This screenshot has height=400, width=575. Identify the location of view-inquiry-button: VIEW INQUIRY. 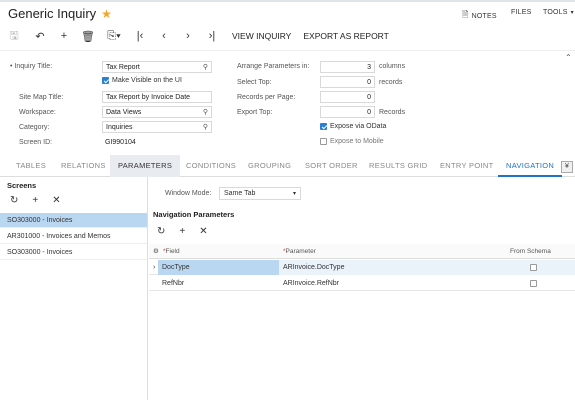
(261, 36).